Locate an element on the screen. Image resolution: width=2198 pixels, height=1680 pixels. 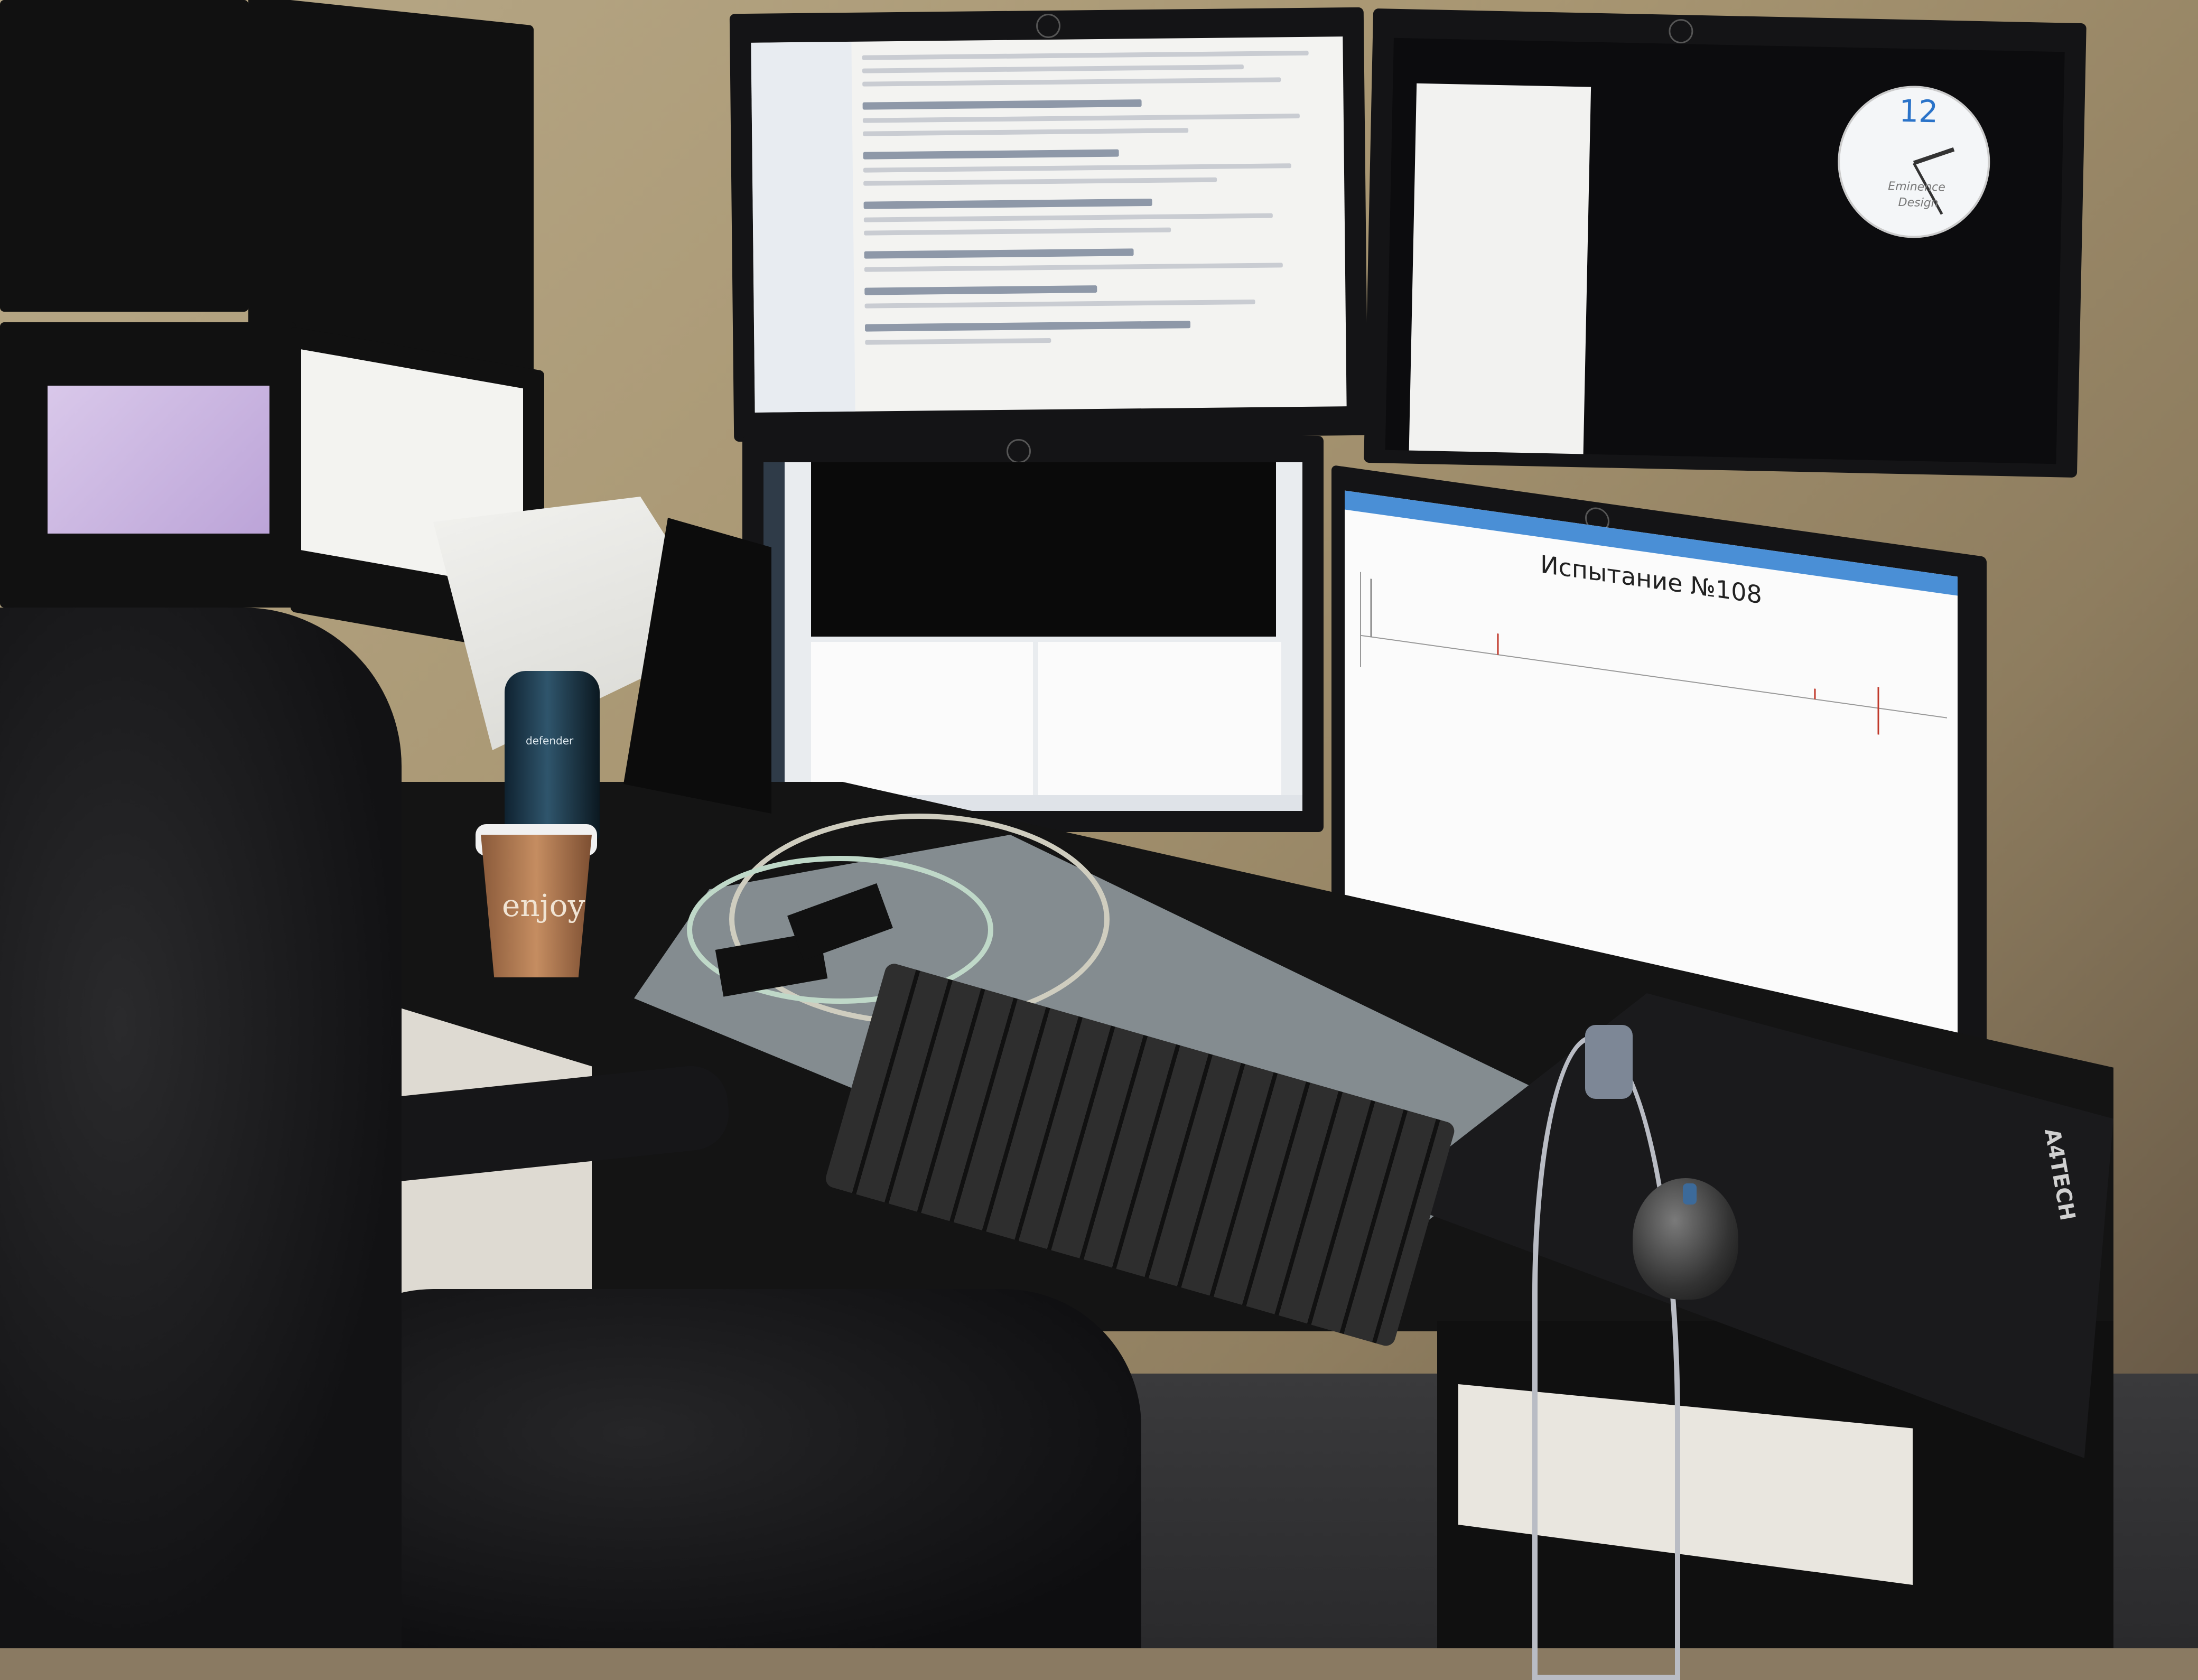
clock-number-12: 12 is located at coordinates (1919, 111).